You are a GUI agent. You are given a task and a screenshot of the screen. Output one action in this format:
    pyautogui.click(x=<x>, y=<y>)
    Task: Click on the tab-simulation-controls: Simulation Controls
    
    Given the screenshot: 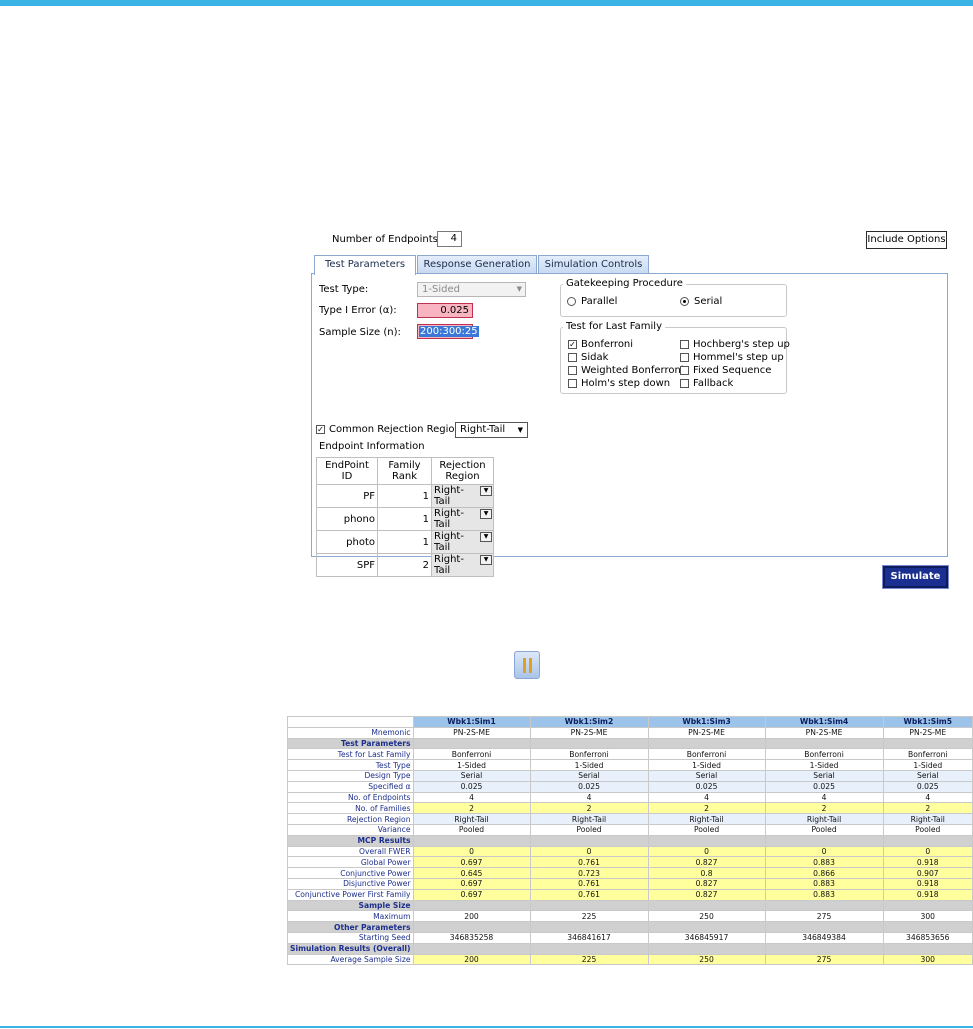 What is the action you would take?
    pyautogui.click(x=593, y=264)
    